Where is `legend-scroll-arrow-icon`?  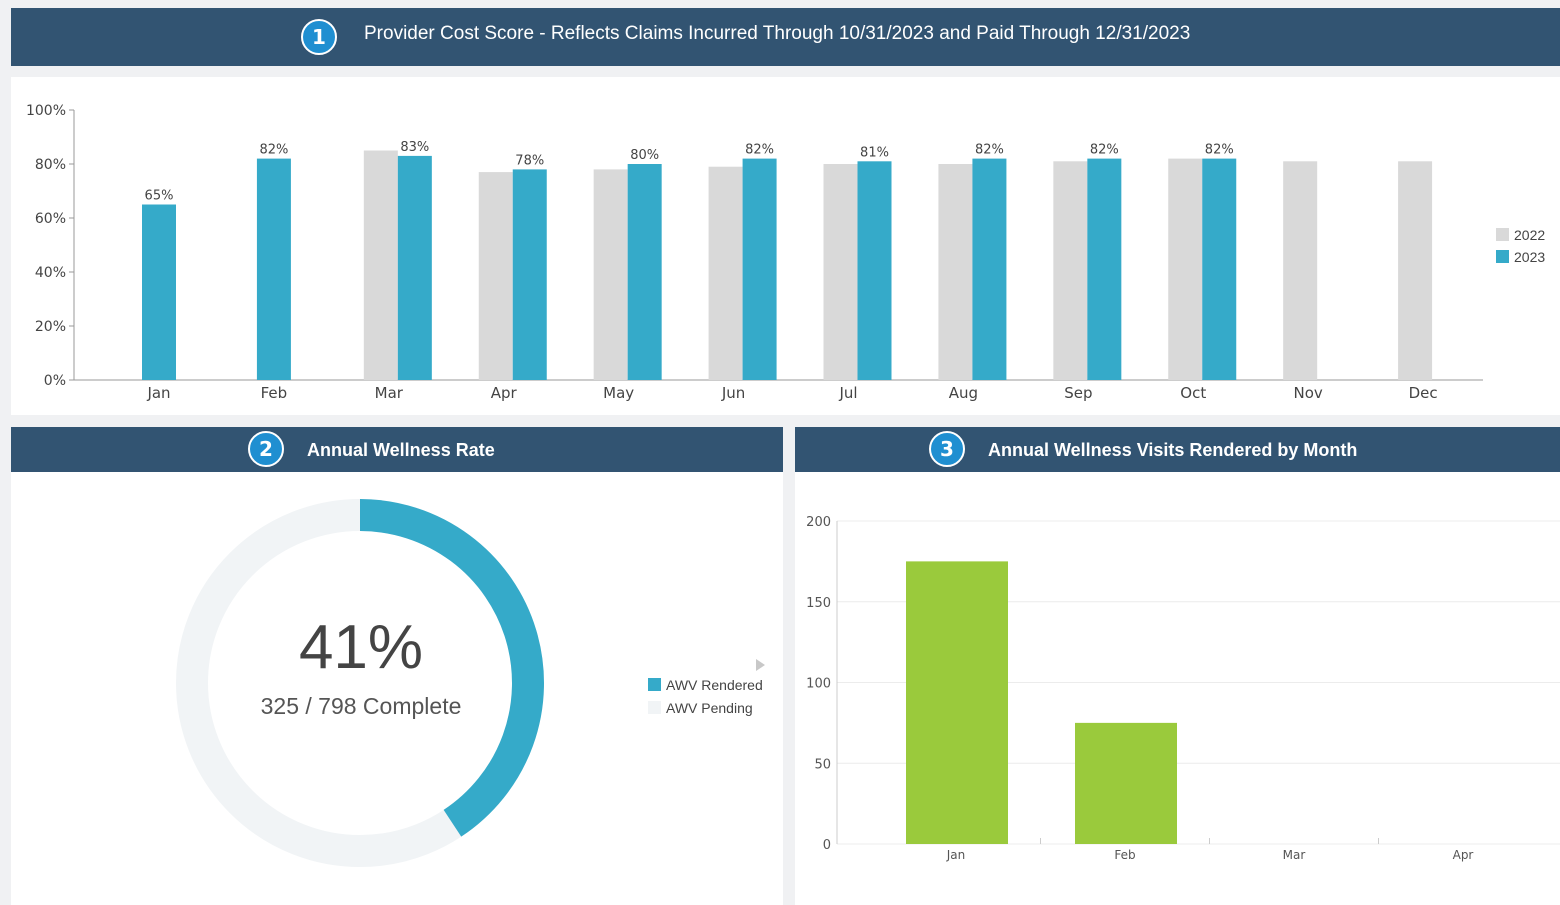
legend-scroll-arrow-icon is located at coordinates (760, 665).